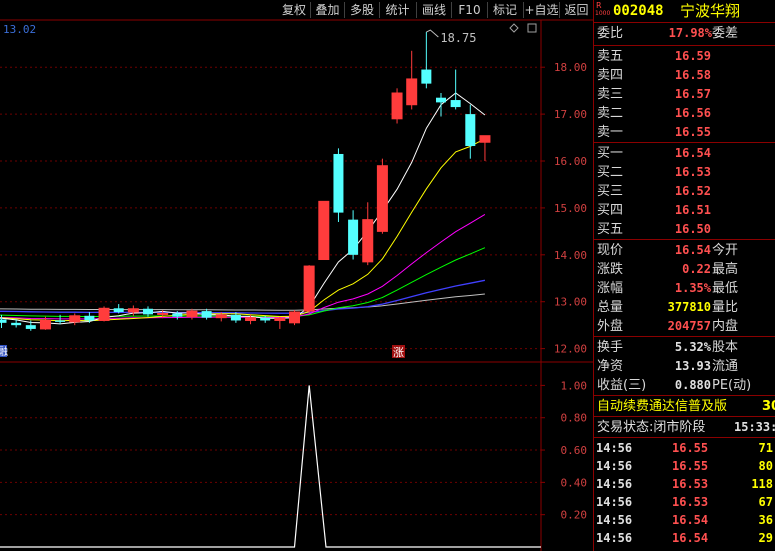  I want to click on tick-row: 14:56 16.54 36, so click(684, 520).